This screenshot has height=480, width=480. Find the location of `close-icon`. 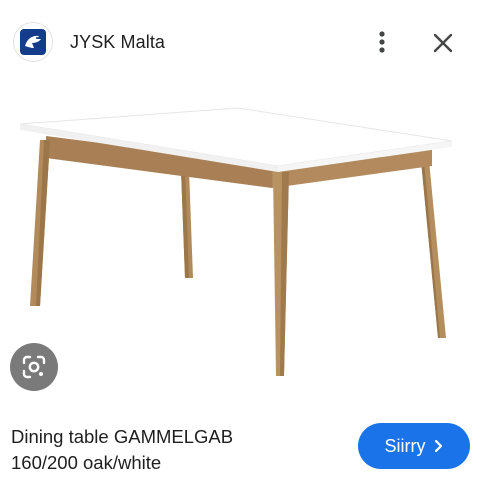

close-icon is located at coordinates (443, 43).